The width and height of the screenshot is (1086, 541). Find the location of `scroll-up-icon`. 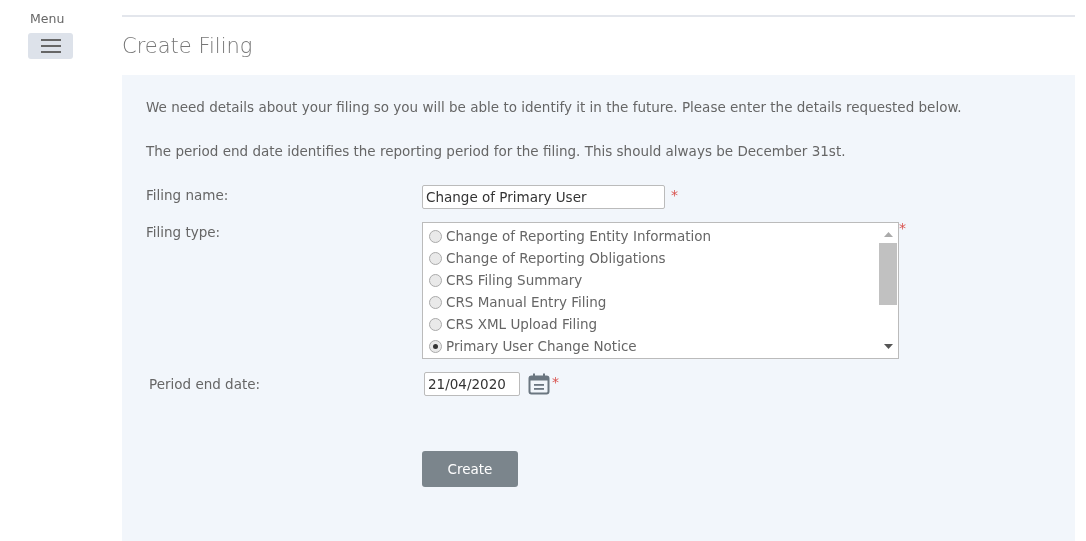

scroll-up-icon is located at coordinates (888, 234).